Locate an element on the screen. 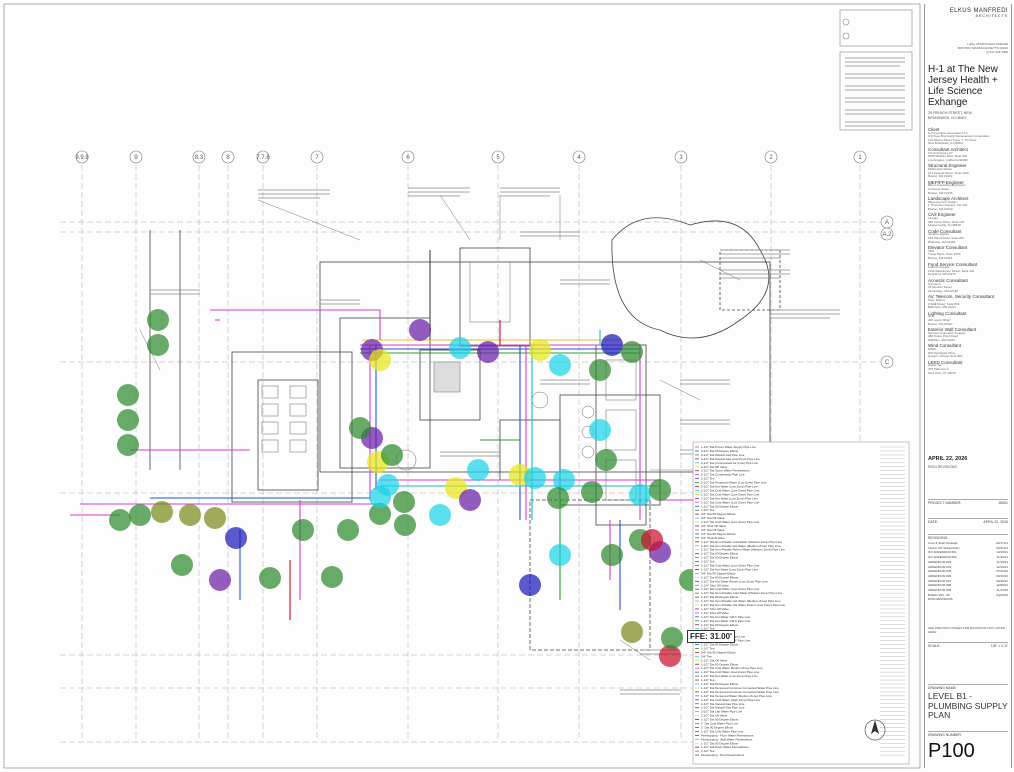 The width and height of the screenshot is (1014, 772). revision-date: 04/22/26 is located at coordinates (1002, 594).